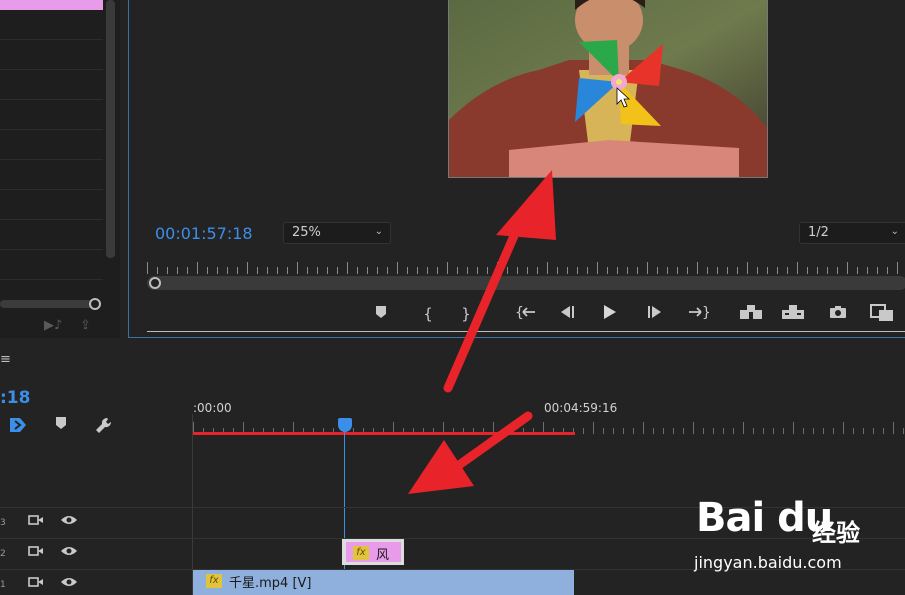 This screenshot has width=905, height=595. I want to click on play-button, so click(609, 314).